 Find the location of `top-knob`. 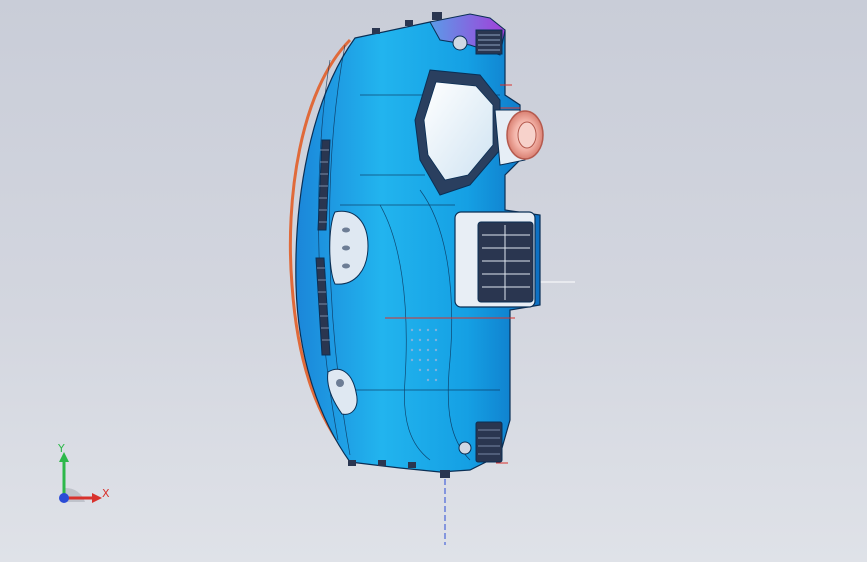

top-knob is located at coordinates (460, 43).